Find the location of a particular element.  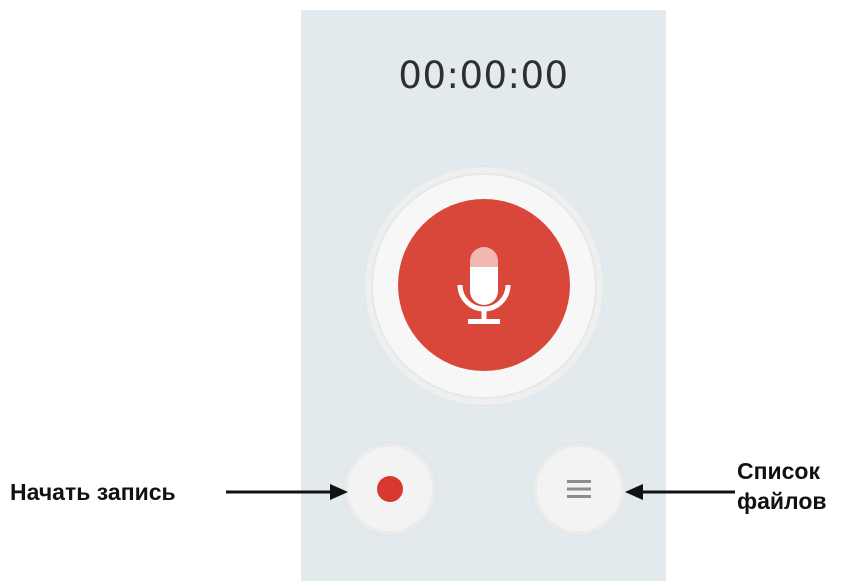

file-list-label-line2: файлов is located at coordinates (782, 501).